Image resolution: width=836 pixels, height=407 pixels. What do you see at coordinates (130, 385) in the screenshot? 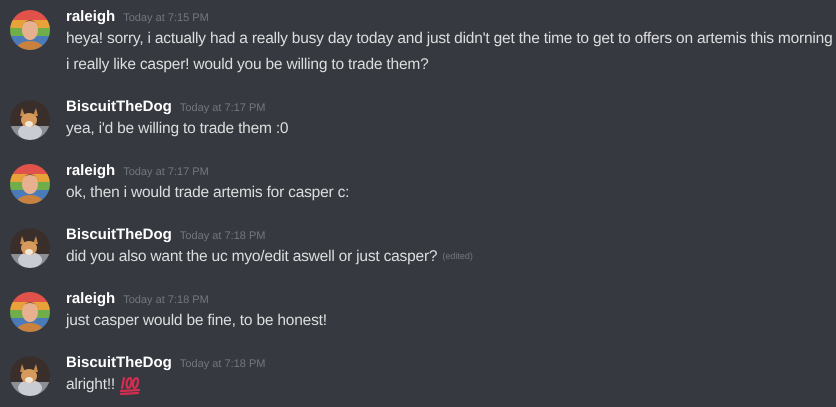
I see `hundred-points-icon` at bounding box center [130, 385].